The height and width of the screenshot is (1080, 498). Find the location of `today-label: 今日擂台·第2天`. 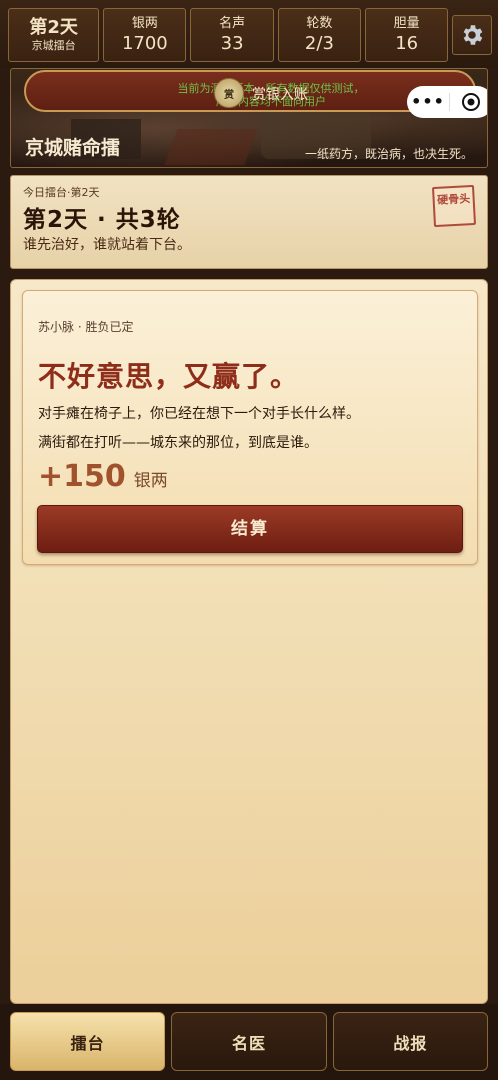

today-label: 今日擂台·第2天 is located at coordinates (61, 192).